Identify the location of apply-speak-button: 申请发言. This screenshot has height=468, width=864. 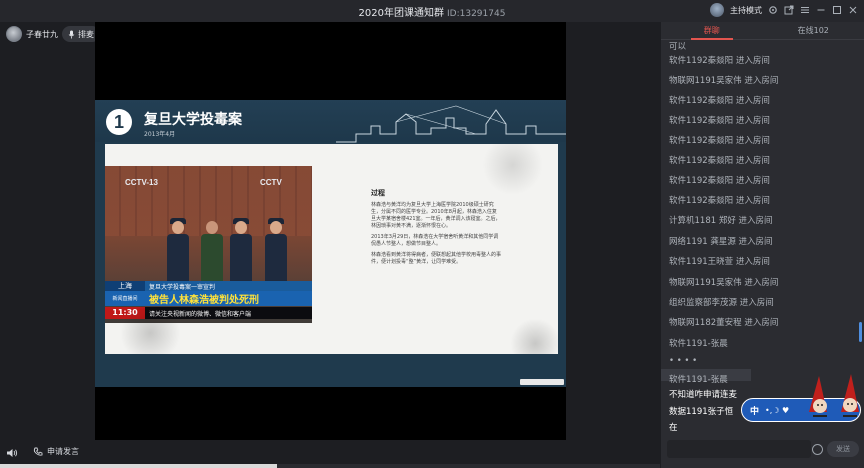
(56, 451).